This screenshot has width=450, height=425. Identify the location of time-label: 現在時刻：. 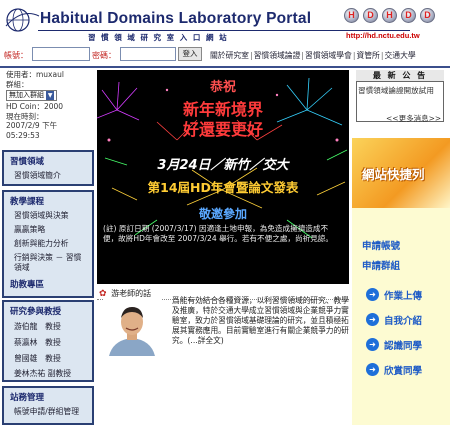
(25, 116).